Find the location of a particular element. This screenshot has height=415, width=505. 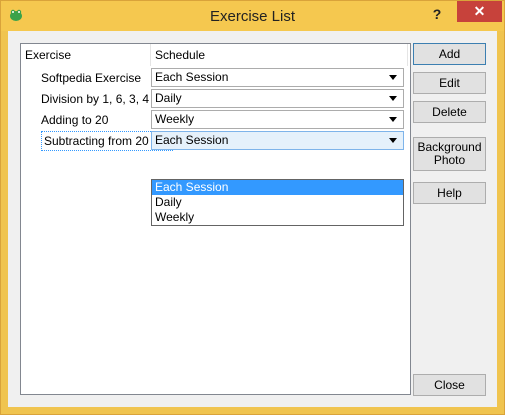

column-header-exercise: Exercise is located at coordinates (86, 55).